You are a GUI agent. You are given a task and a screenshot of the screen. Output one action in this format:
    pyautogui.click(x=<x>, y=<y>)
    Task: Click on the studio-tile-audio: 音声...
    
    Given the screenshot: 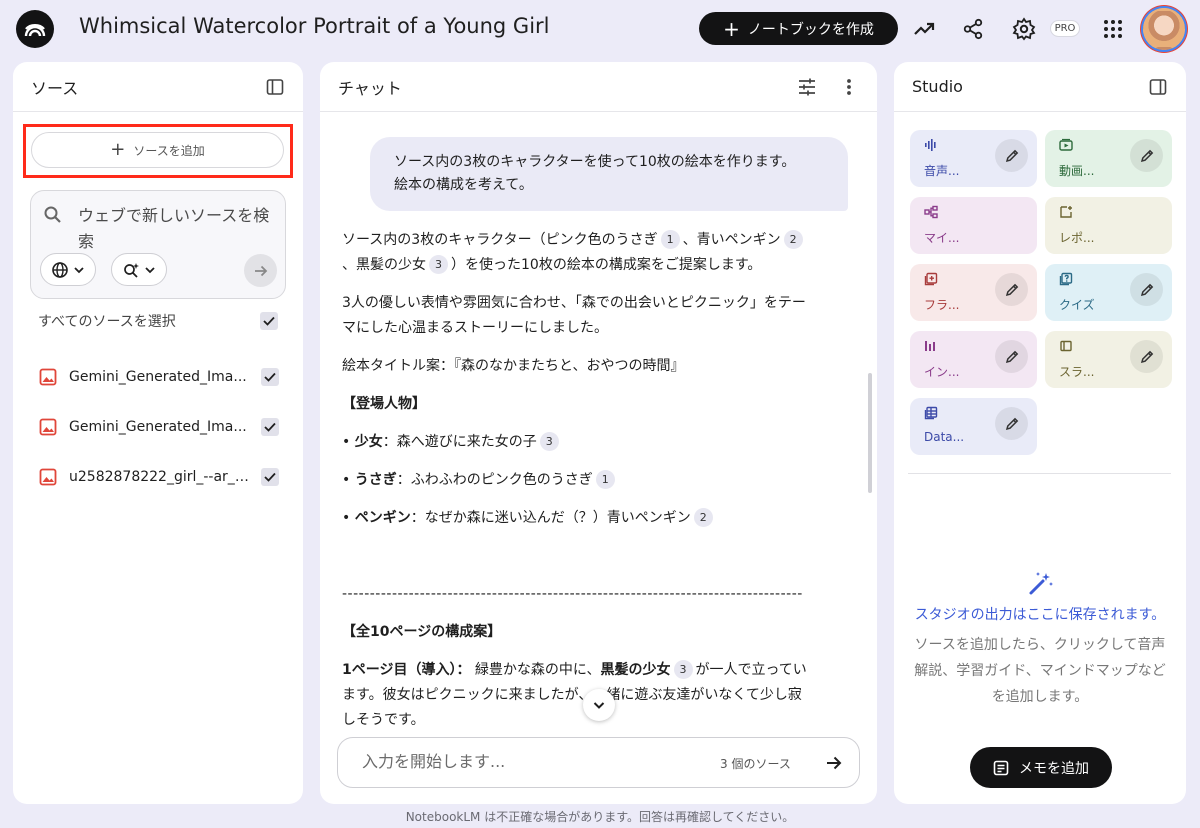 What is the action you would take?
    pyautogui.click(x=973, y=158)
    